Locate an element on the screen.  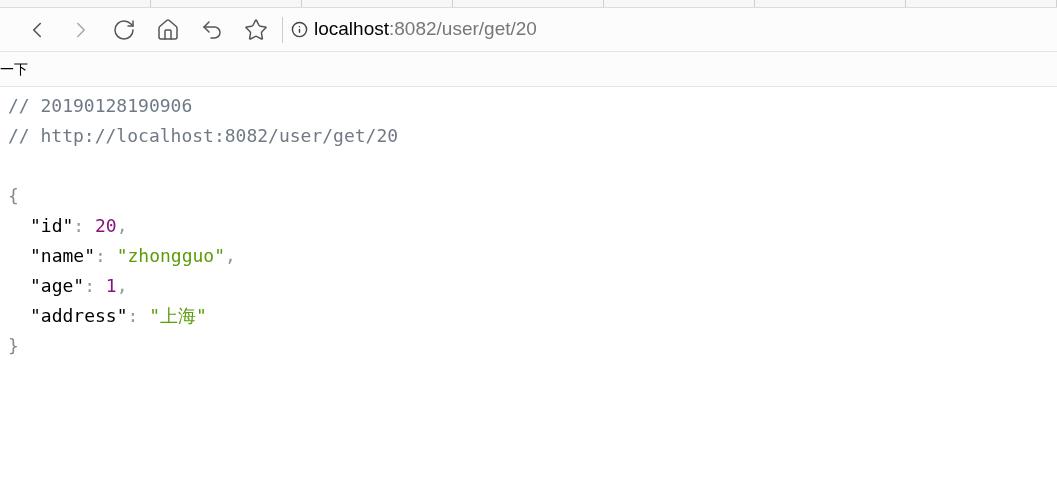
json-value: 1 is located at coordinates (111, 286).